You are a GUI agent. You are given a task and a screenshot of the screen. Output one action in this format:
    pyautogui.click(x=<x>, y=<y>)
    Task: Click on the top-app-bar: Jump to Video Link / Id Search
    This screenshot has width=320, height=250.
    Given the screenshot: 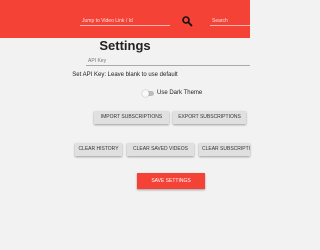 What is the action you would take?
    pyautogui.click(x=125, y=19)
    